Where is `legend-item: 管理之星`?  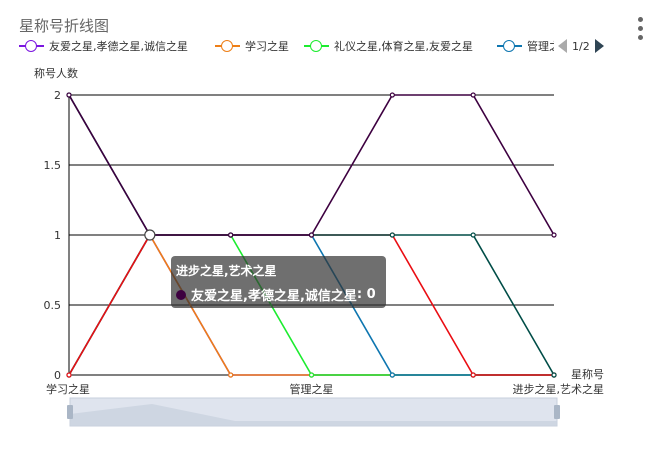
legend-item: 管理之星 is located at coordinates (525, 46).